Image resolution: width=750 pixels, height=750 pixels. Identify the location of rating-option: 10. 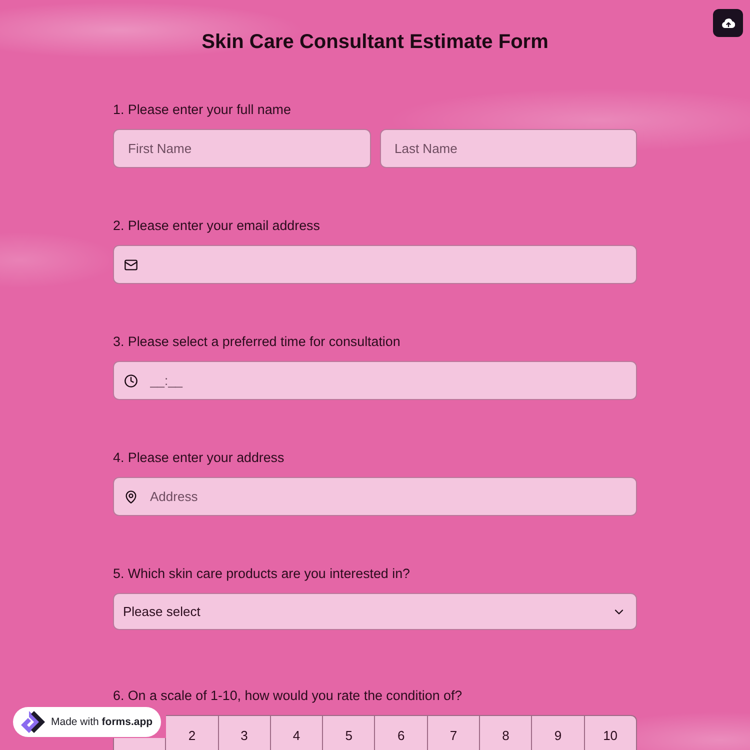
(610, 732).